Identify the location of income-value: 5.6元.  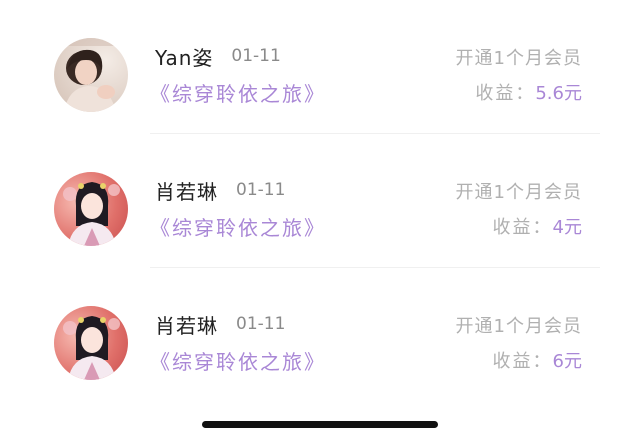
(558, 93).